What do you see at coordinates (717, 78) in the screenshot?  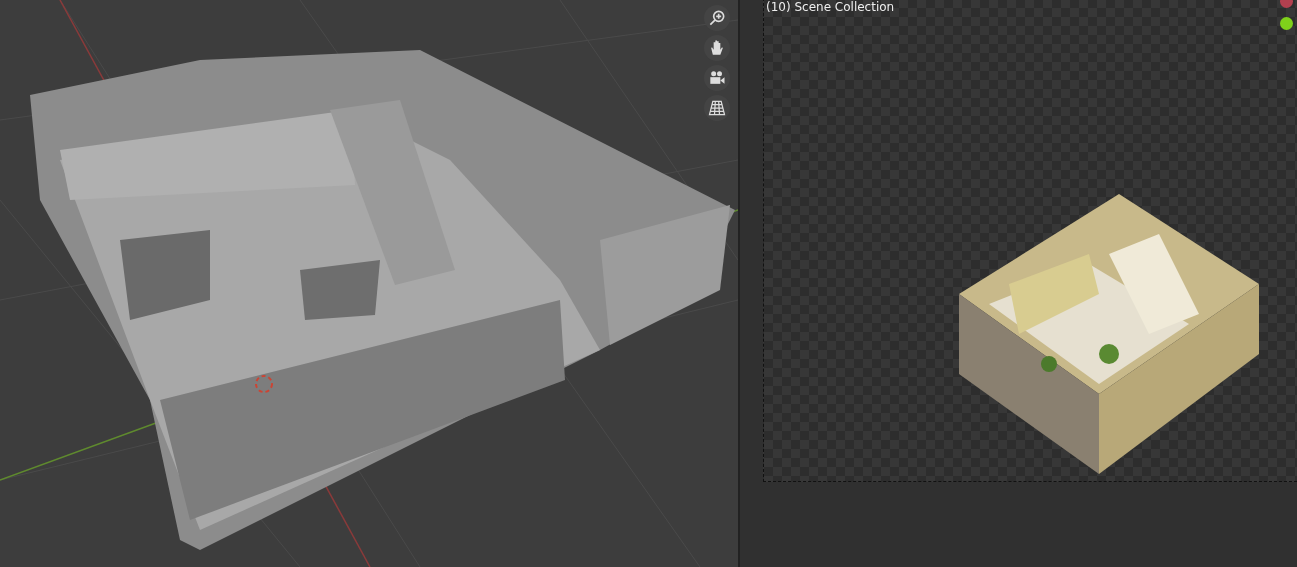 I see `camera-icon` at bounding box center [717, 78].